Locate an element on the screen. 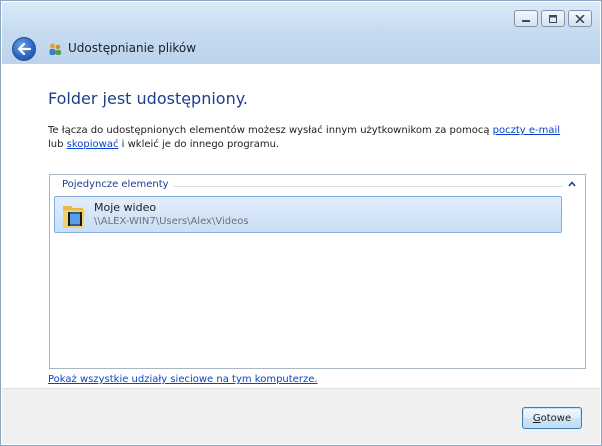 The image size is (602, 446). window-title: Udostępnianie plików is located at coordinates (132, 48).